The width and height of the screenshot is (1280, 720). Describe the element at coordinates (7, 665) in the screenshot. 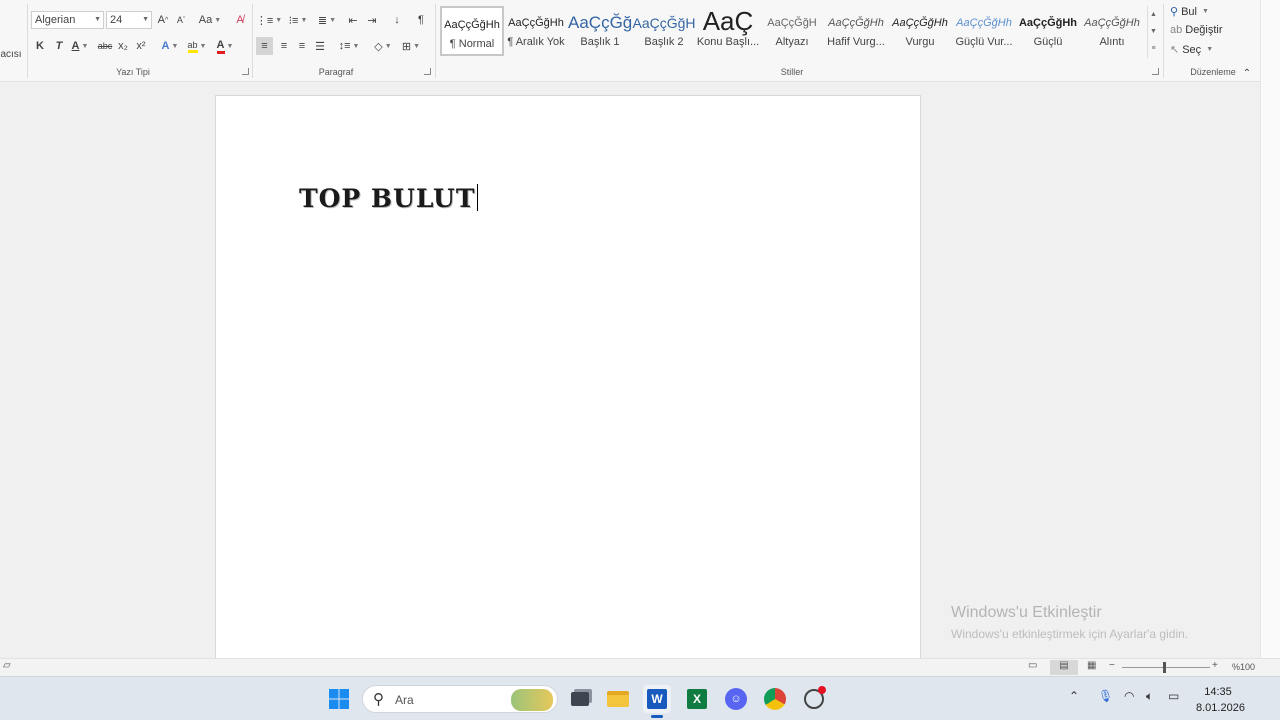

I see `proofing-icon: ▱` at that location.